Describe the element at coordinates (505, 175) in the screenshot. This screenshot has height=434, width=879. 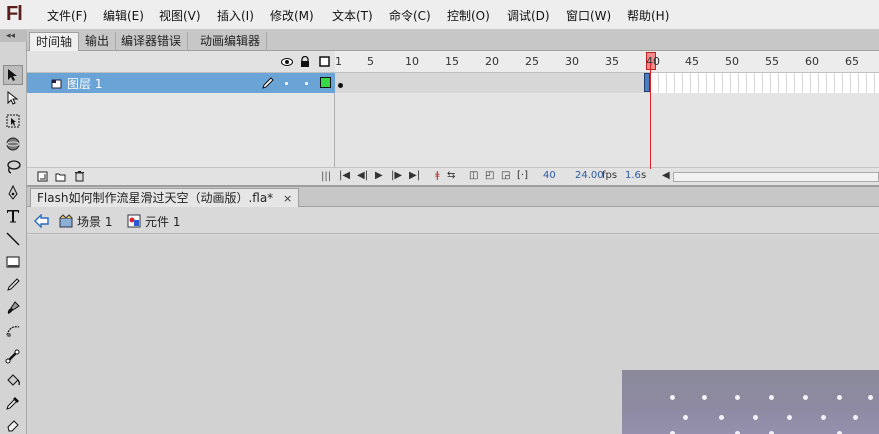
I see `edit-multiple-frames-icon: ◲` at that location.